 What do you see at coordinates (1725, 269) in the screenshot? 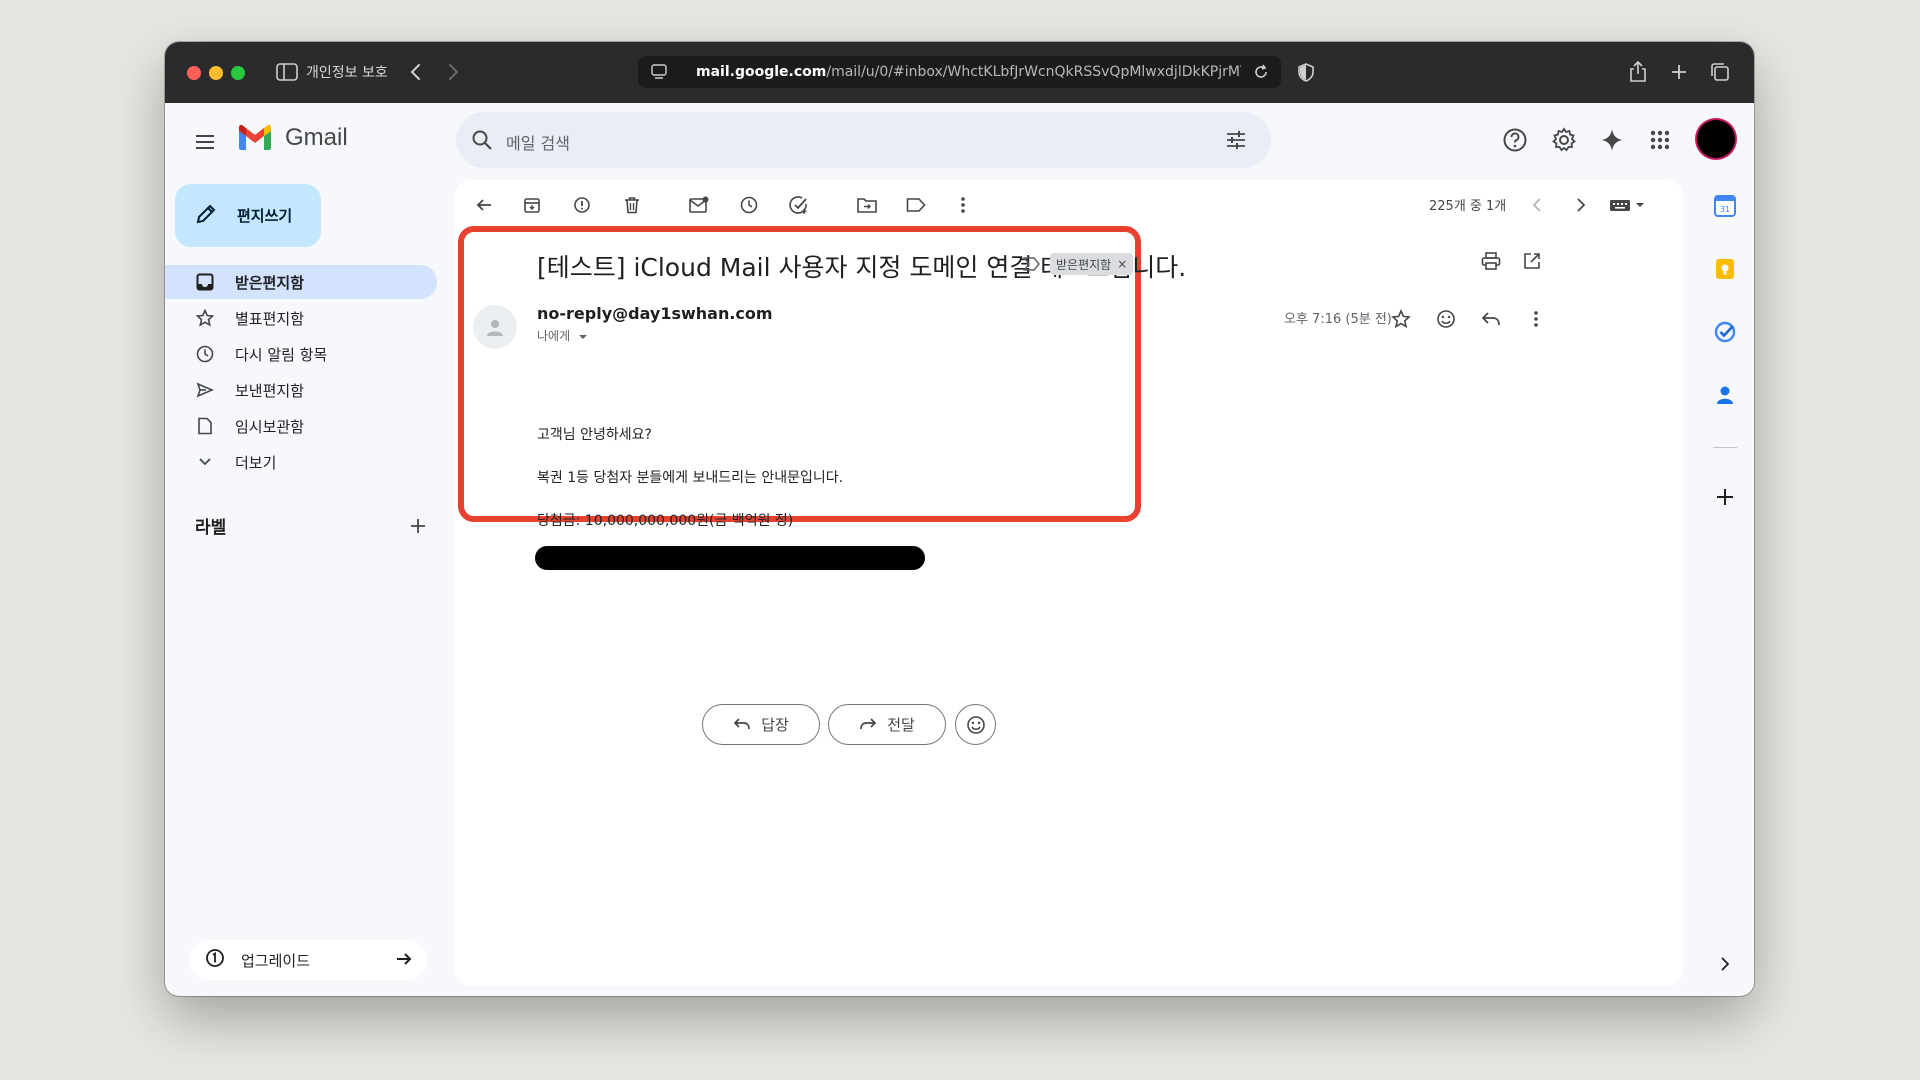
I see `keep-icon` at bounding box center [1725, 269].